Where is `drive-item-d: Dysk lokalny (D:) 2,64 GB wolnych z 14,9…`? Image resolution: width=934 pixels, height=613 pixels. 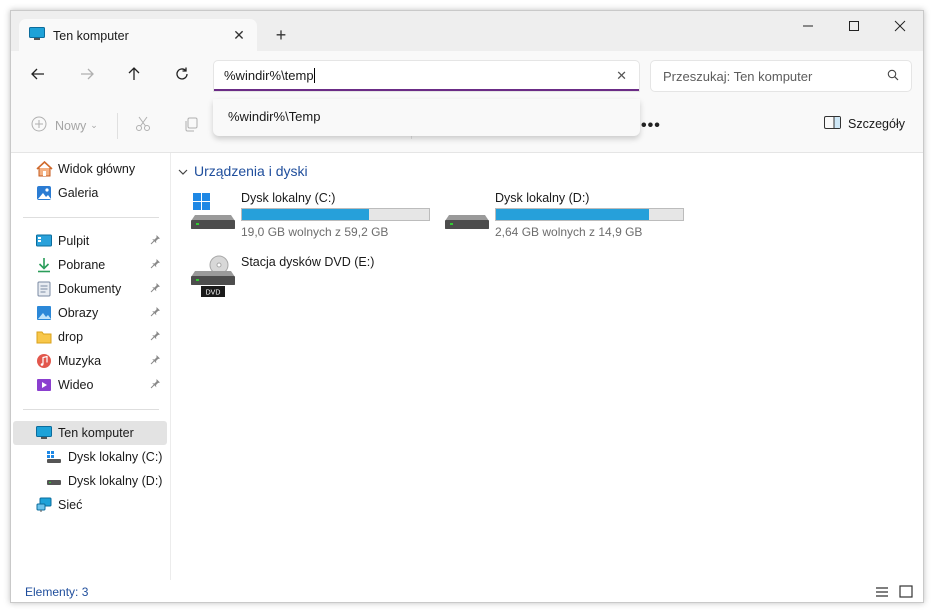 drive-item-d: Dysk lokalny (D:) 2,64 GB wolnych z 14,9… is located at coordinates (570, 216).